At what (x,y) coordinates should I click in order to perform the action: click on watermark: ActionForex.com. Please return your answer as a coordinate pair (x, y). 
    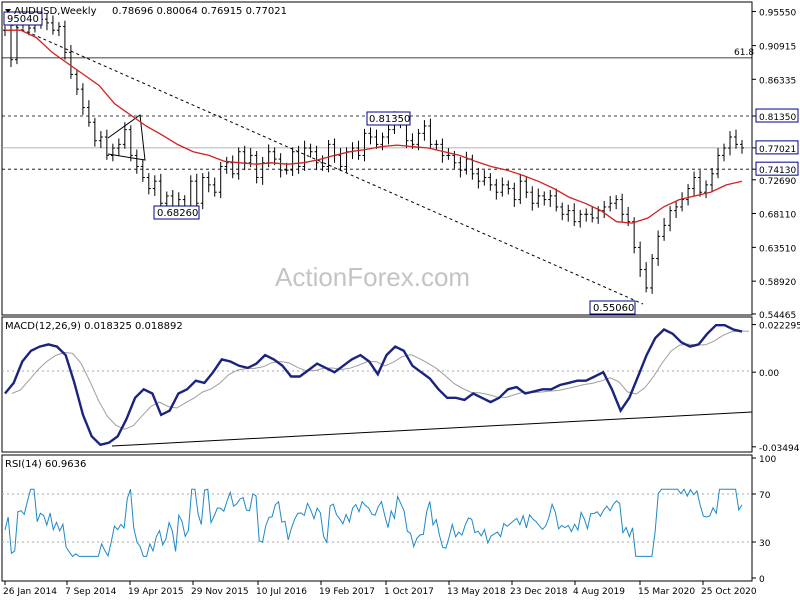
    Looking at the image, I should click on (372, 277).